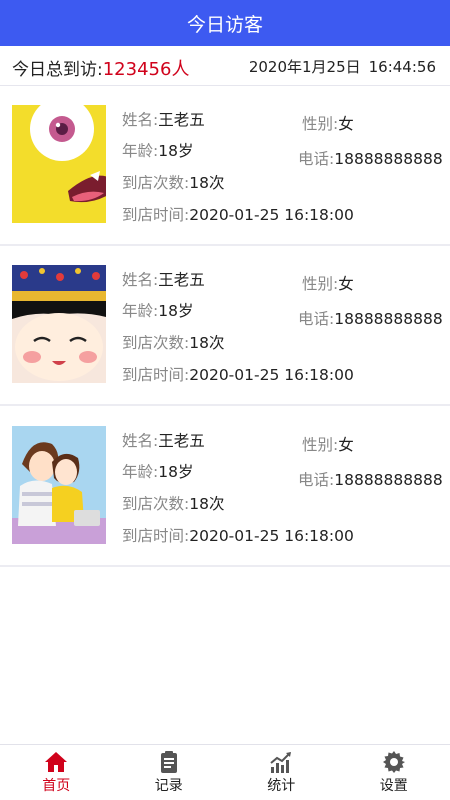 The image size is (450, 800). Describe the element at coordinates (393, 786) in the screenshot. I see `tab-settings-label: 设置` at that location.